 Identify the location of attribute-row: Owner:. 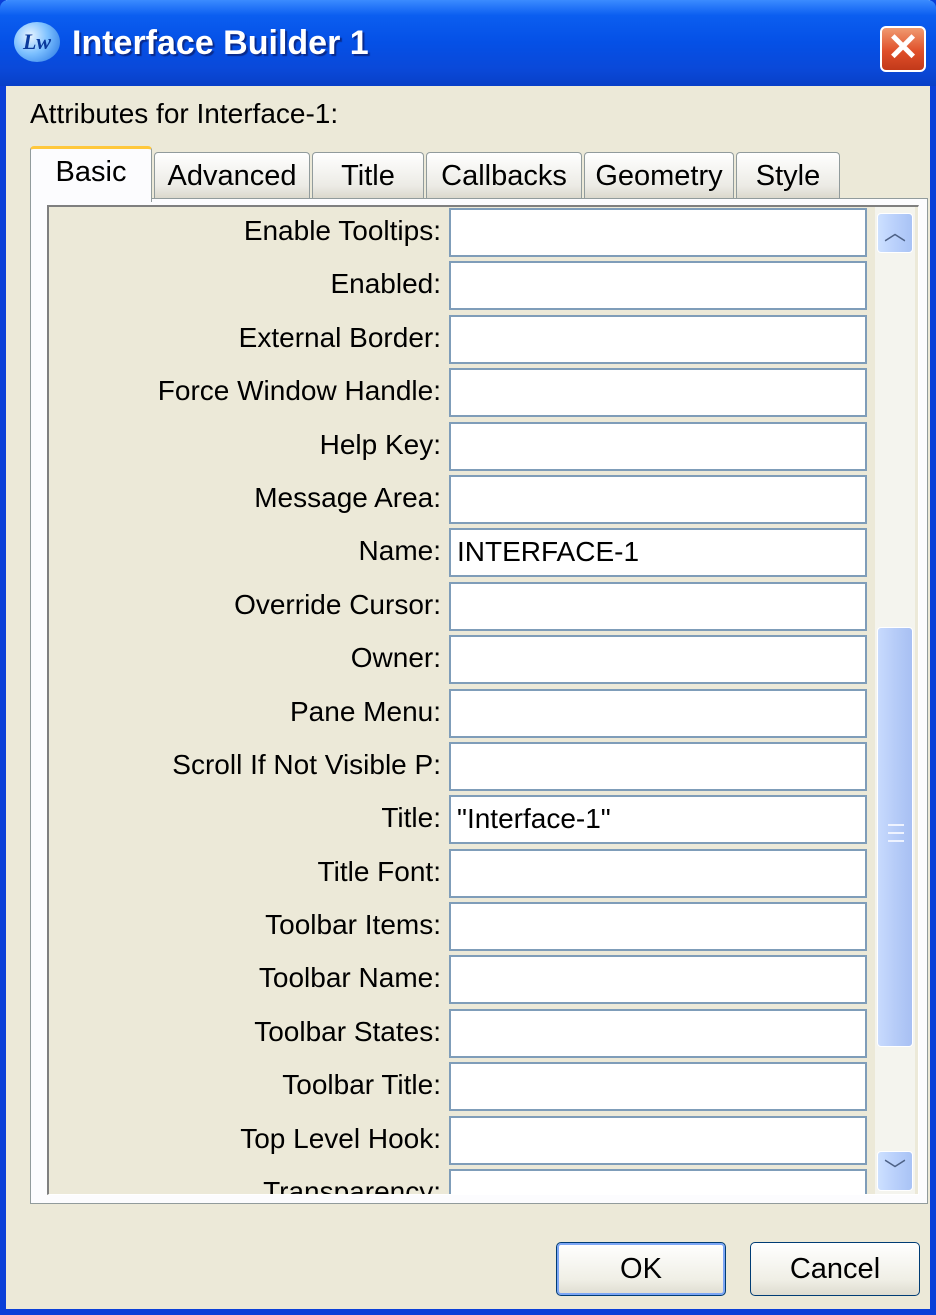
(458, 660).